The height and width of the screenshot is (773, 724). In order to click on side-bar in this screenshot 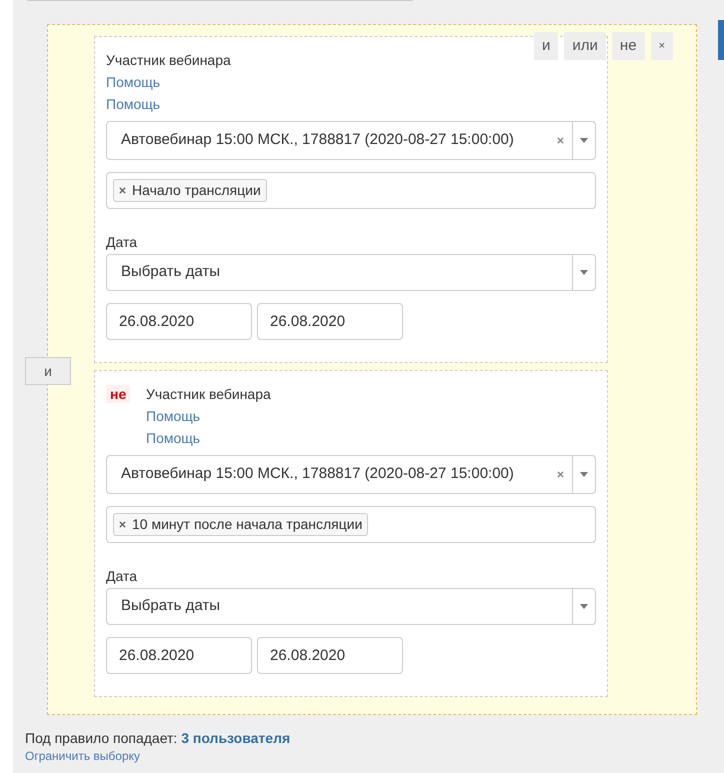, I will do `click(721, 40)`.